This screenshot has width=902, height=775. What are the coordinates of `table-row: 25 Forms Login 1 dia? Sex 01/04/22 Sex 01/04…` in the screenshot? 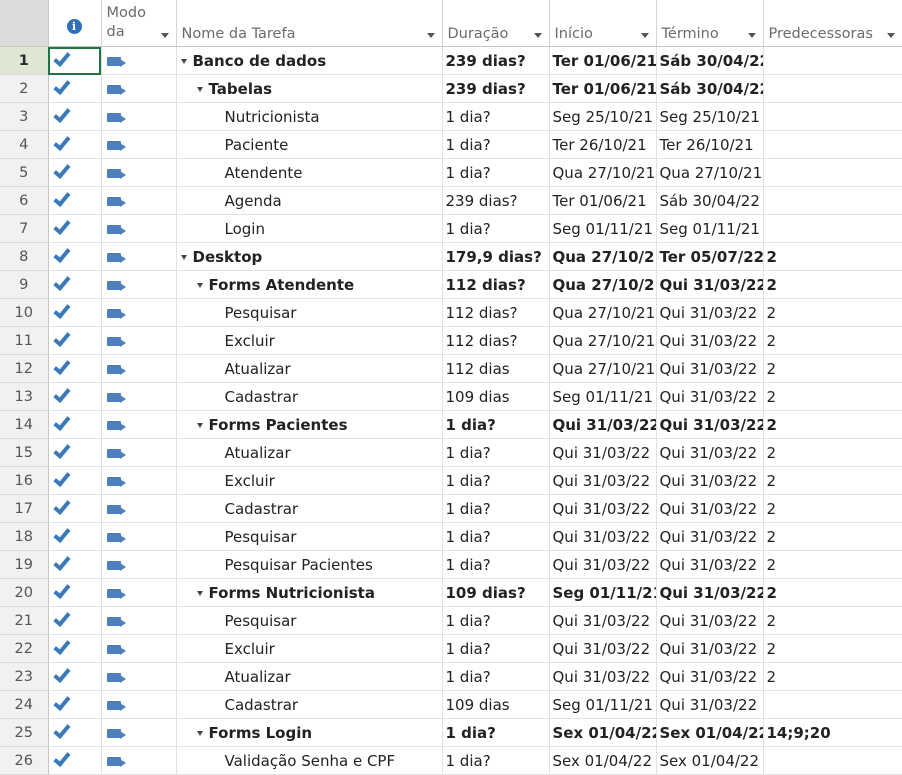 It's located at (451, 732).